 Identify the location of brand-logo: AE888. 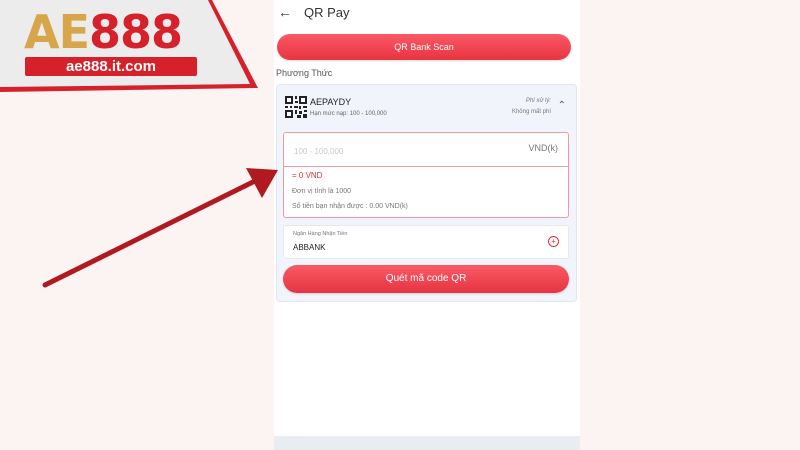
(103, 32).